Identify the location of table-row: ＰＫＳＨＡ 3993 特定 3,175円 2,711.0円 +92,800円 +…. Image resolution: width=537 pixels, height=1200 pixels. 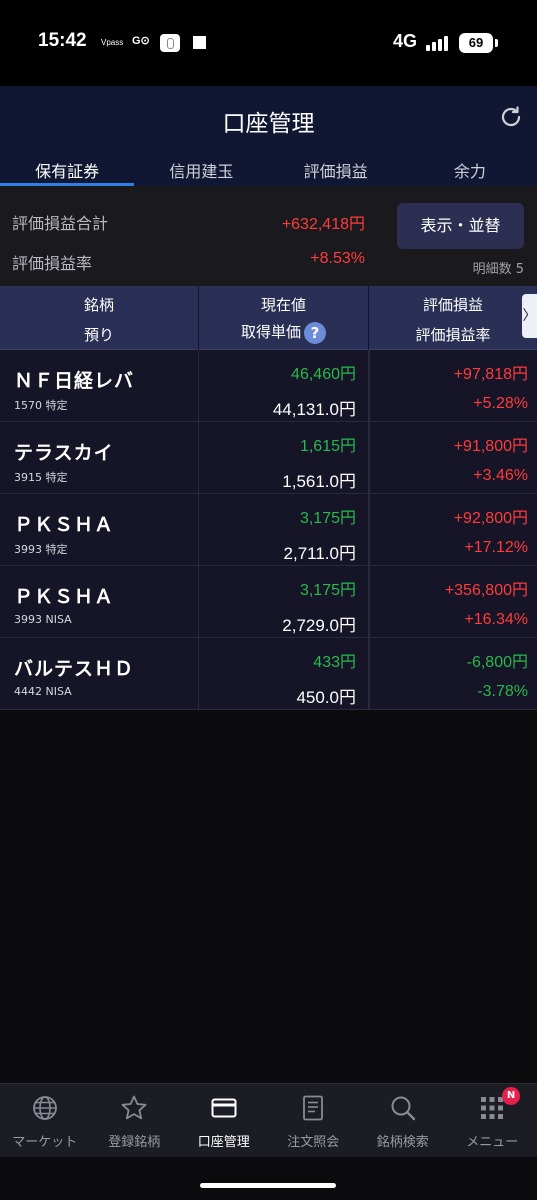
(268, 530).